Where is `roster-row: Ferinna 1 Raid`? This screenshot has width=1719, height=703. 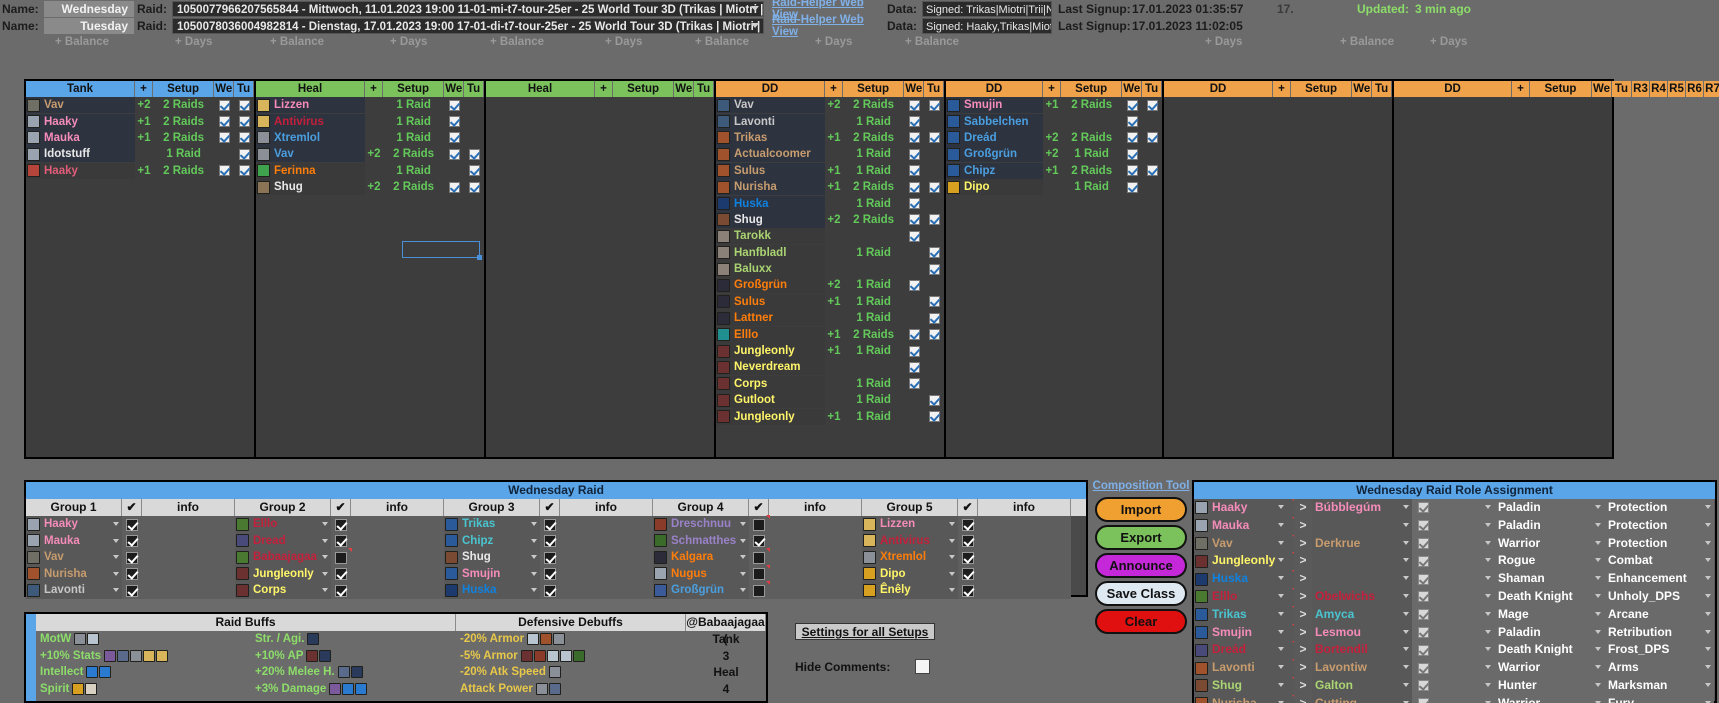 roster-row: Ferinna 1 Raid is located at coordinates (370, 170).